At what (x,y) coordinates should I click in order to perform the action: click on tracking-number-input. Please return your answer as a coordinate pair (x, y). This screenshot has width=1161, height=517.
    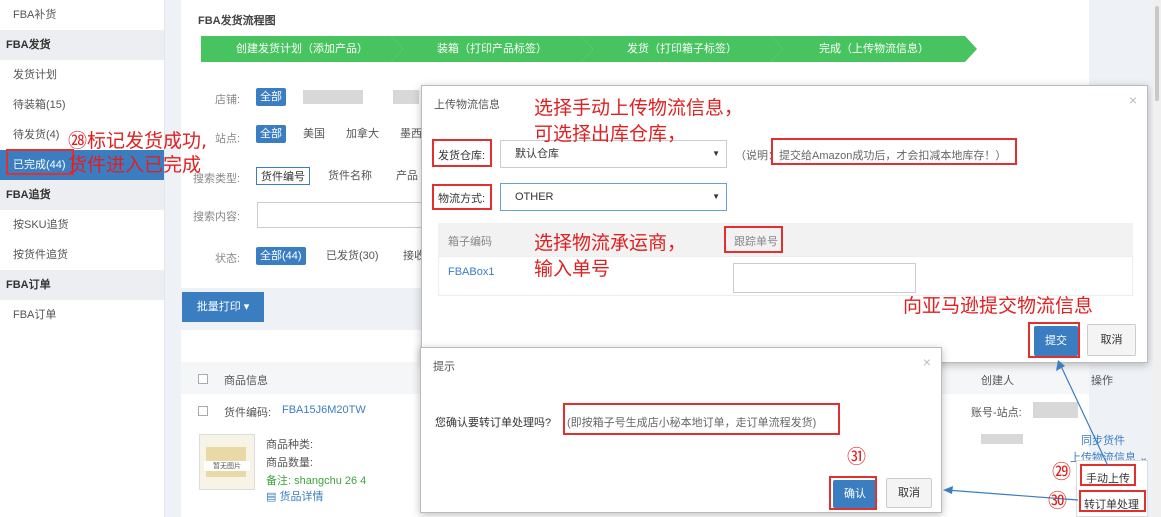
    Looking at the image, I should click on (824, 278).